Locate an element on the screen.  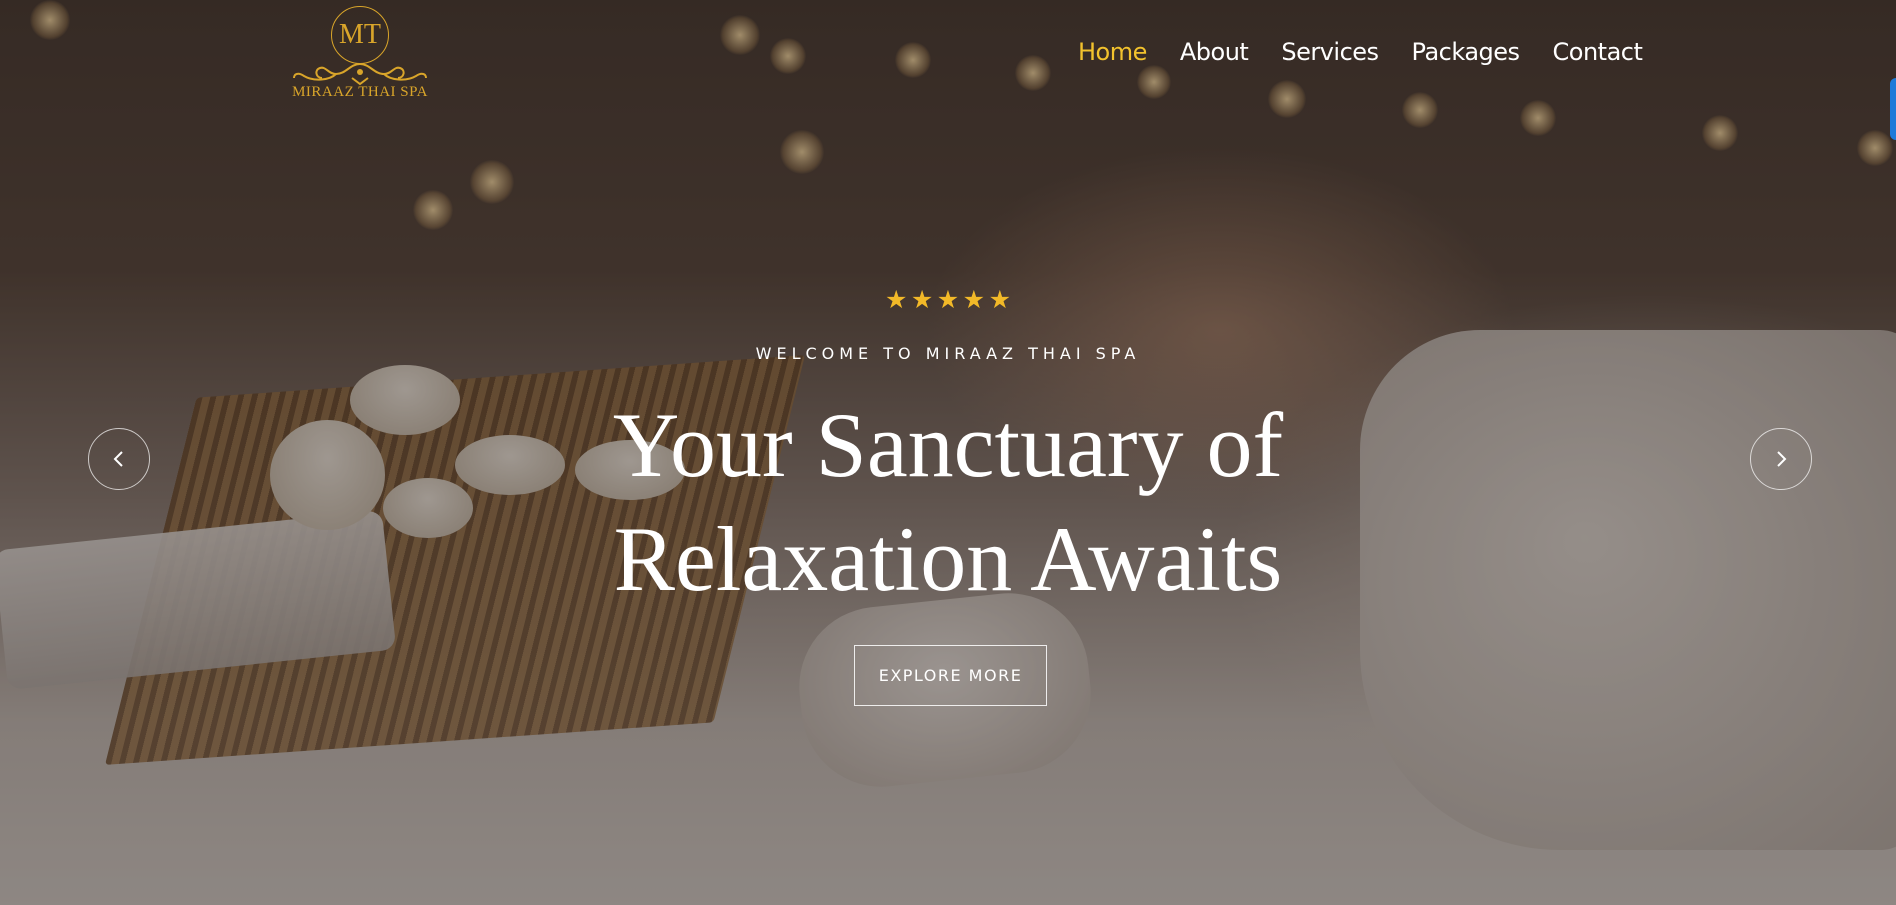
logo-wordmark: MIRAAZ THAI SPA is located at coordinates (360, 92).